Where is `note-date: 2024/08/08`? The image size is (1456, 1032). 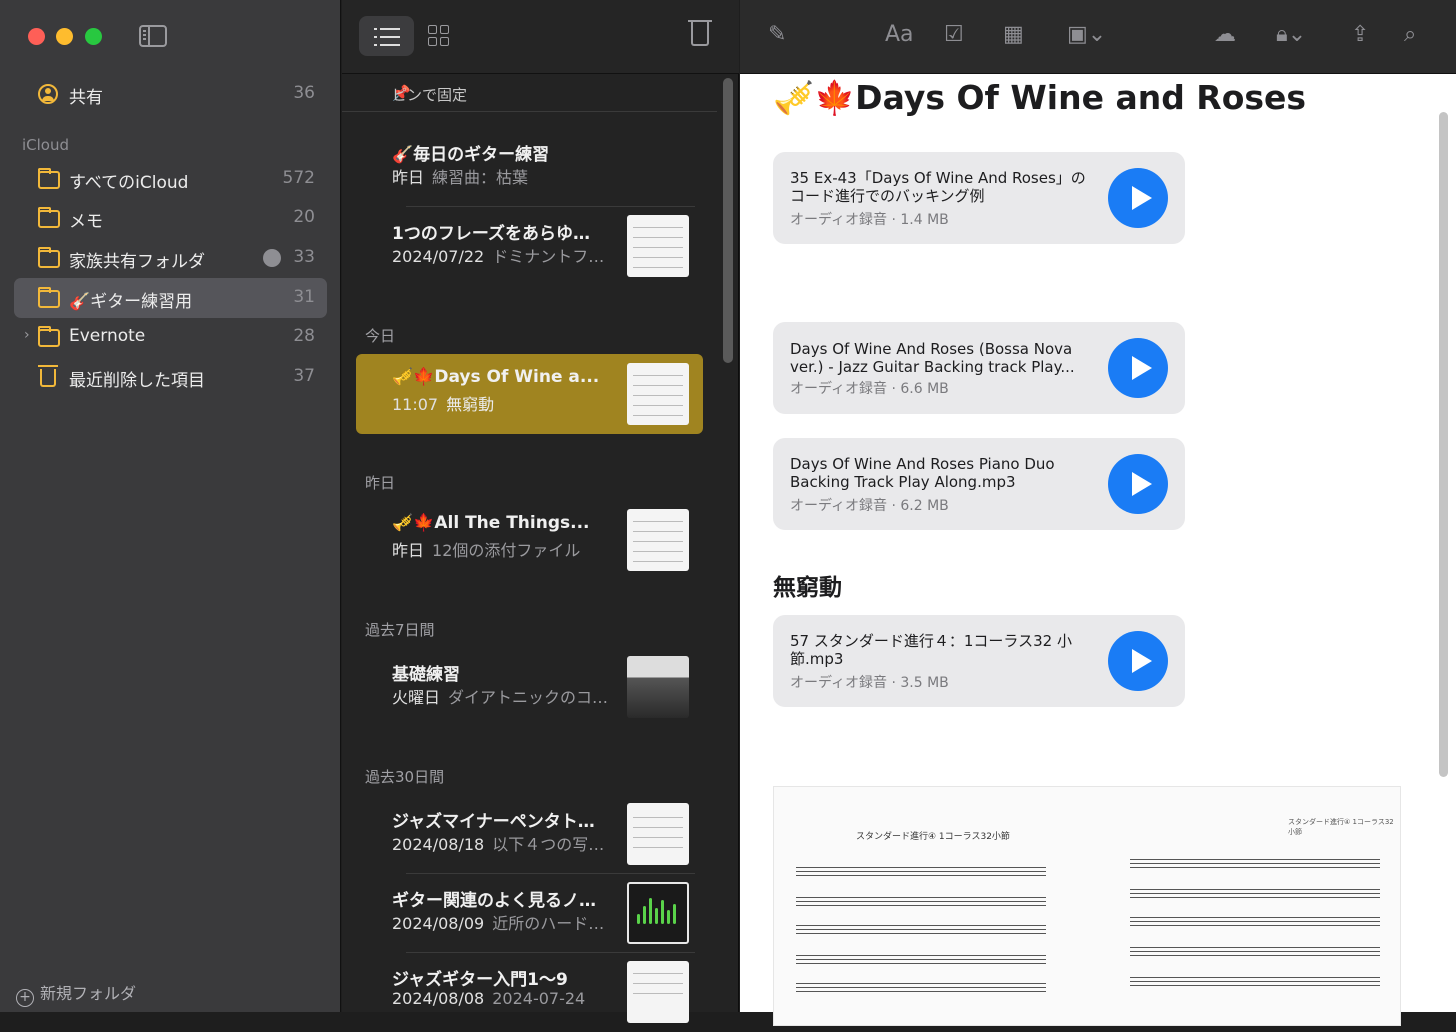 note-date: 2024/08/08 is located at coordinates (438, 998).